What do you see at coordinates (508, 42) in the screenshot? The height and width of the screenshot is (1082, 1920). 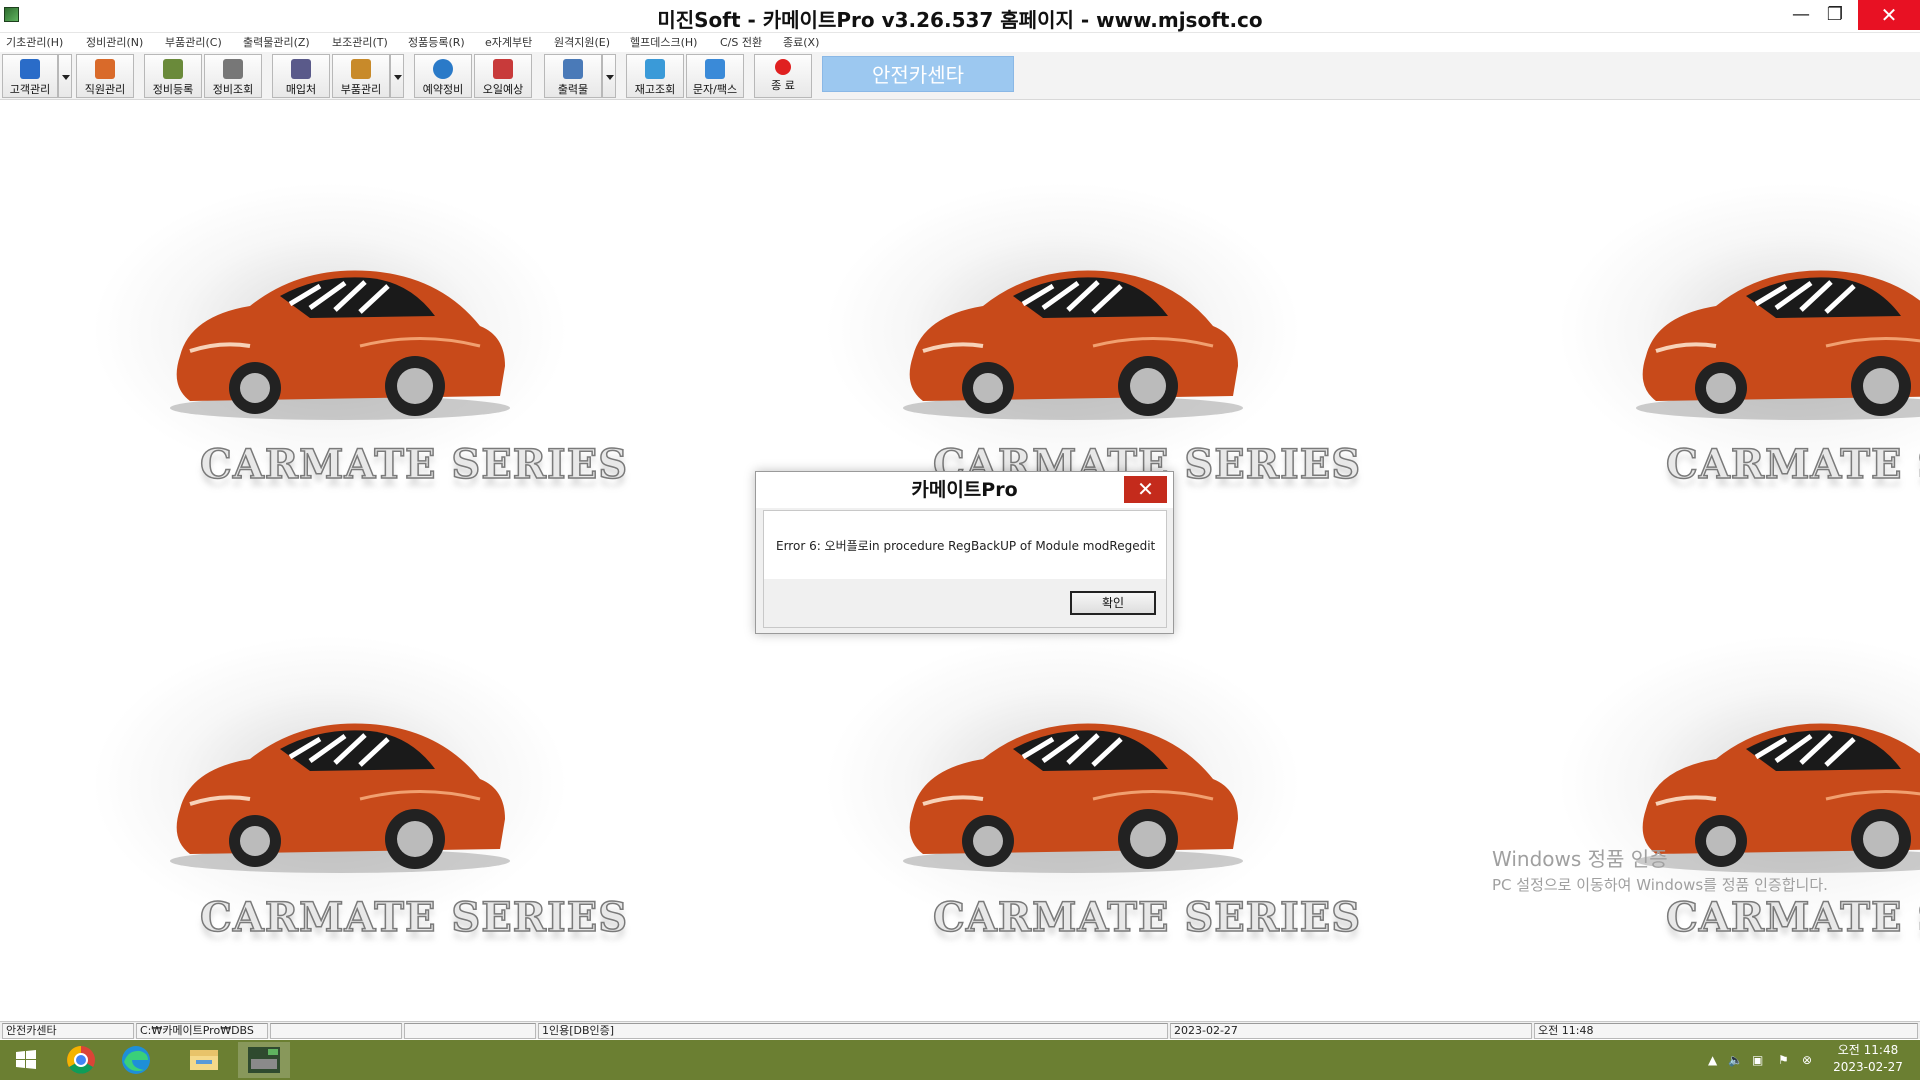 I see `menu-ebook: e자계부탄` at bounding box center [508, 42].